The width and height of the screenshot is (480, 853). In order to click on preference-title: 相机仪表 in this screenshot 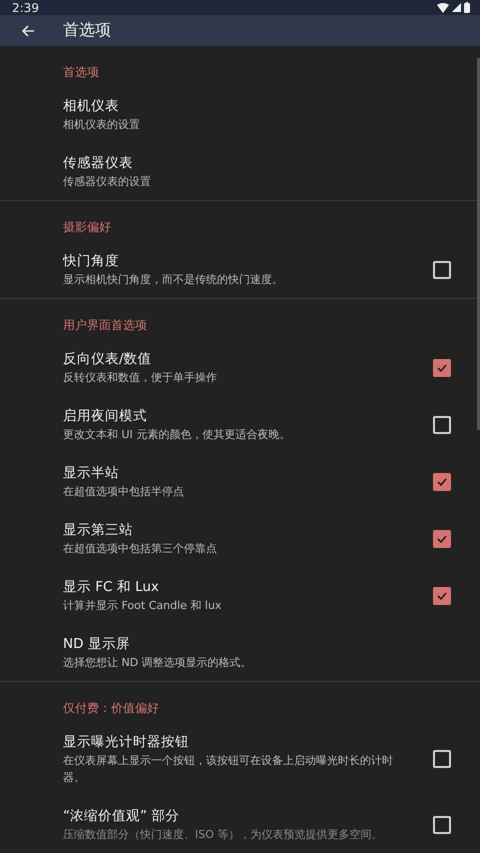, I will do `click(261, 106)`.